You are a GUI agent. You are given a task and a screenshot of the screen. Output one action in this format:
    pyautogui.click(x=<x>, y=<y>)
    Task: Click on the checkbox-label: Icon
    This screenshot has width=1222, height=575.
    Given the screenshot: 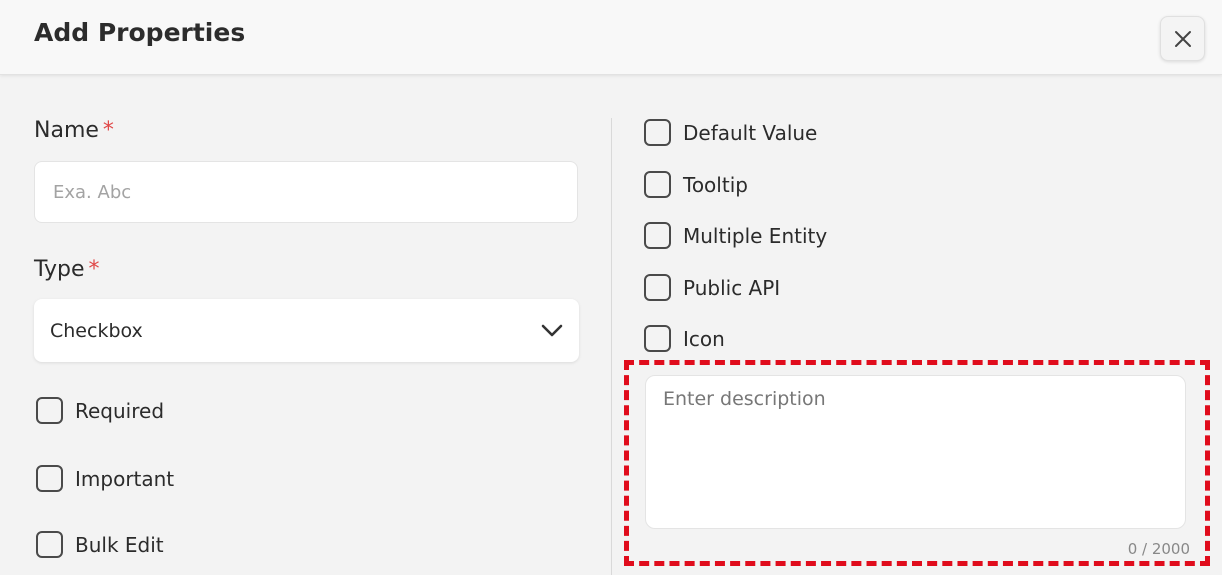 What is the action you would take?
    pyautogui.click(x=704, y=338)
    